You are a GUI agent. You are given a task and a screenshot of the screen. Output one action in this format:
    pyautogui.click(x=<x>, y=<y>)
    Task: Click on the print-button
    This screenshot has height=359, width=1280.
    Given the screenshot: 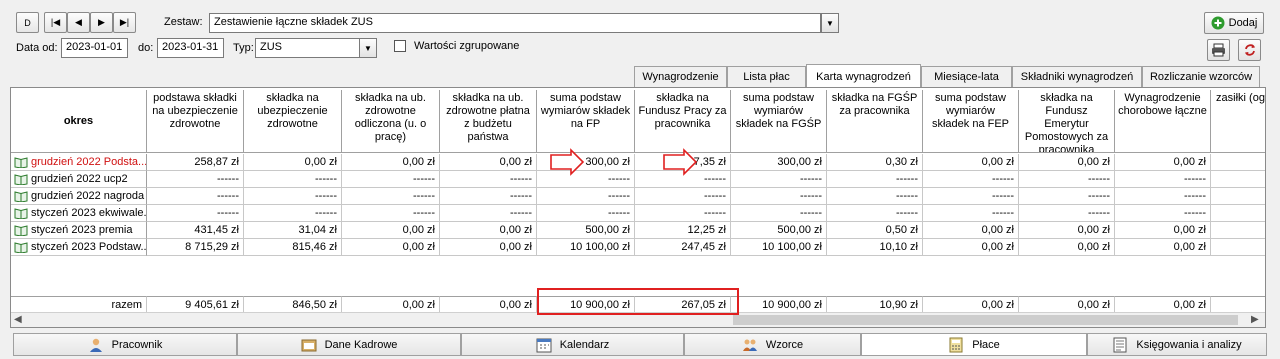 What is the action you would take?
    pyautogui.click(x=1218, y=50)
    